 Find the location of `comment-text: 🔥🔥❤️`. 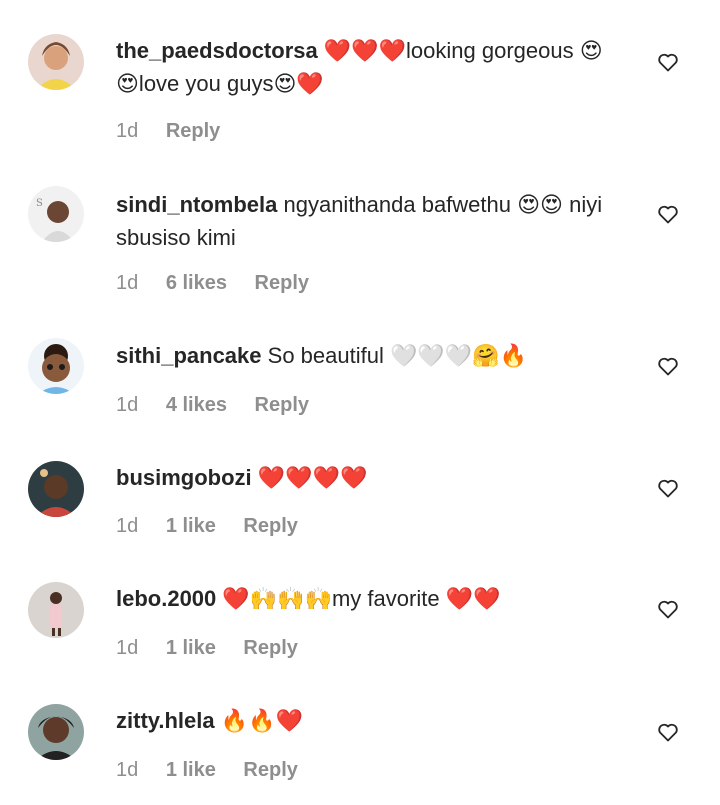

comment-text: 🔥🔥❤️ is located at coordinates (261, 720).